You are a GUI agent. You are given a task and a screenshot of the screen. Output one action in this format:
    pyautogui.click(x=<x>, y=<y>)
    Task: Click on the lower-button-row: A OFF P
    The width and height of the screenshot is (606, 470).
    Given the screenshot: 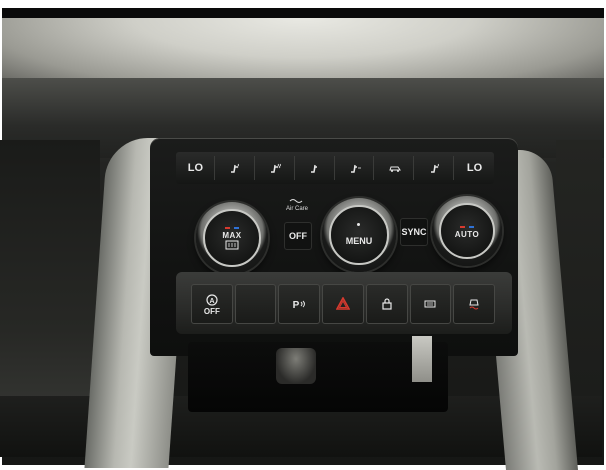 What is the action you would take?
    pyautogui.click(x=343, y=304)
    